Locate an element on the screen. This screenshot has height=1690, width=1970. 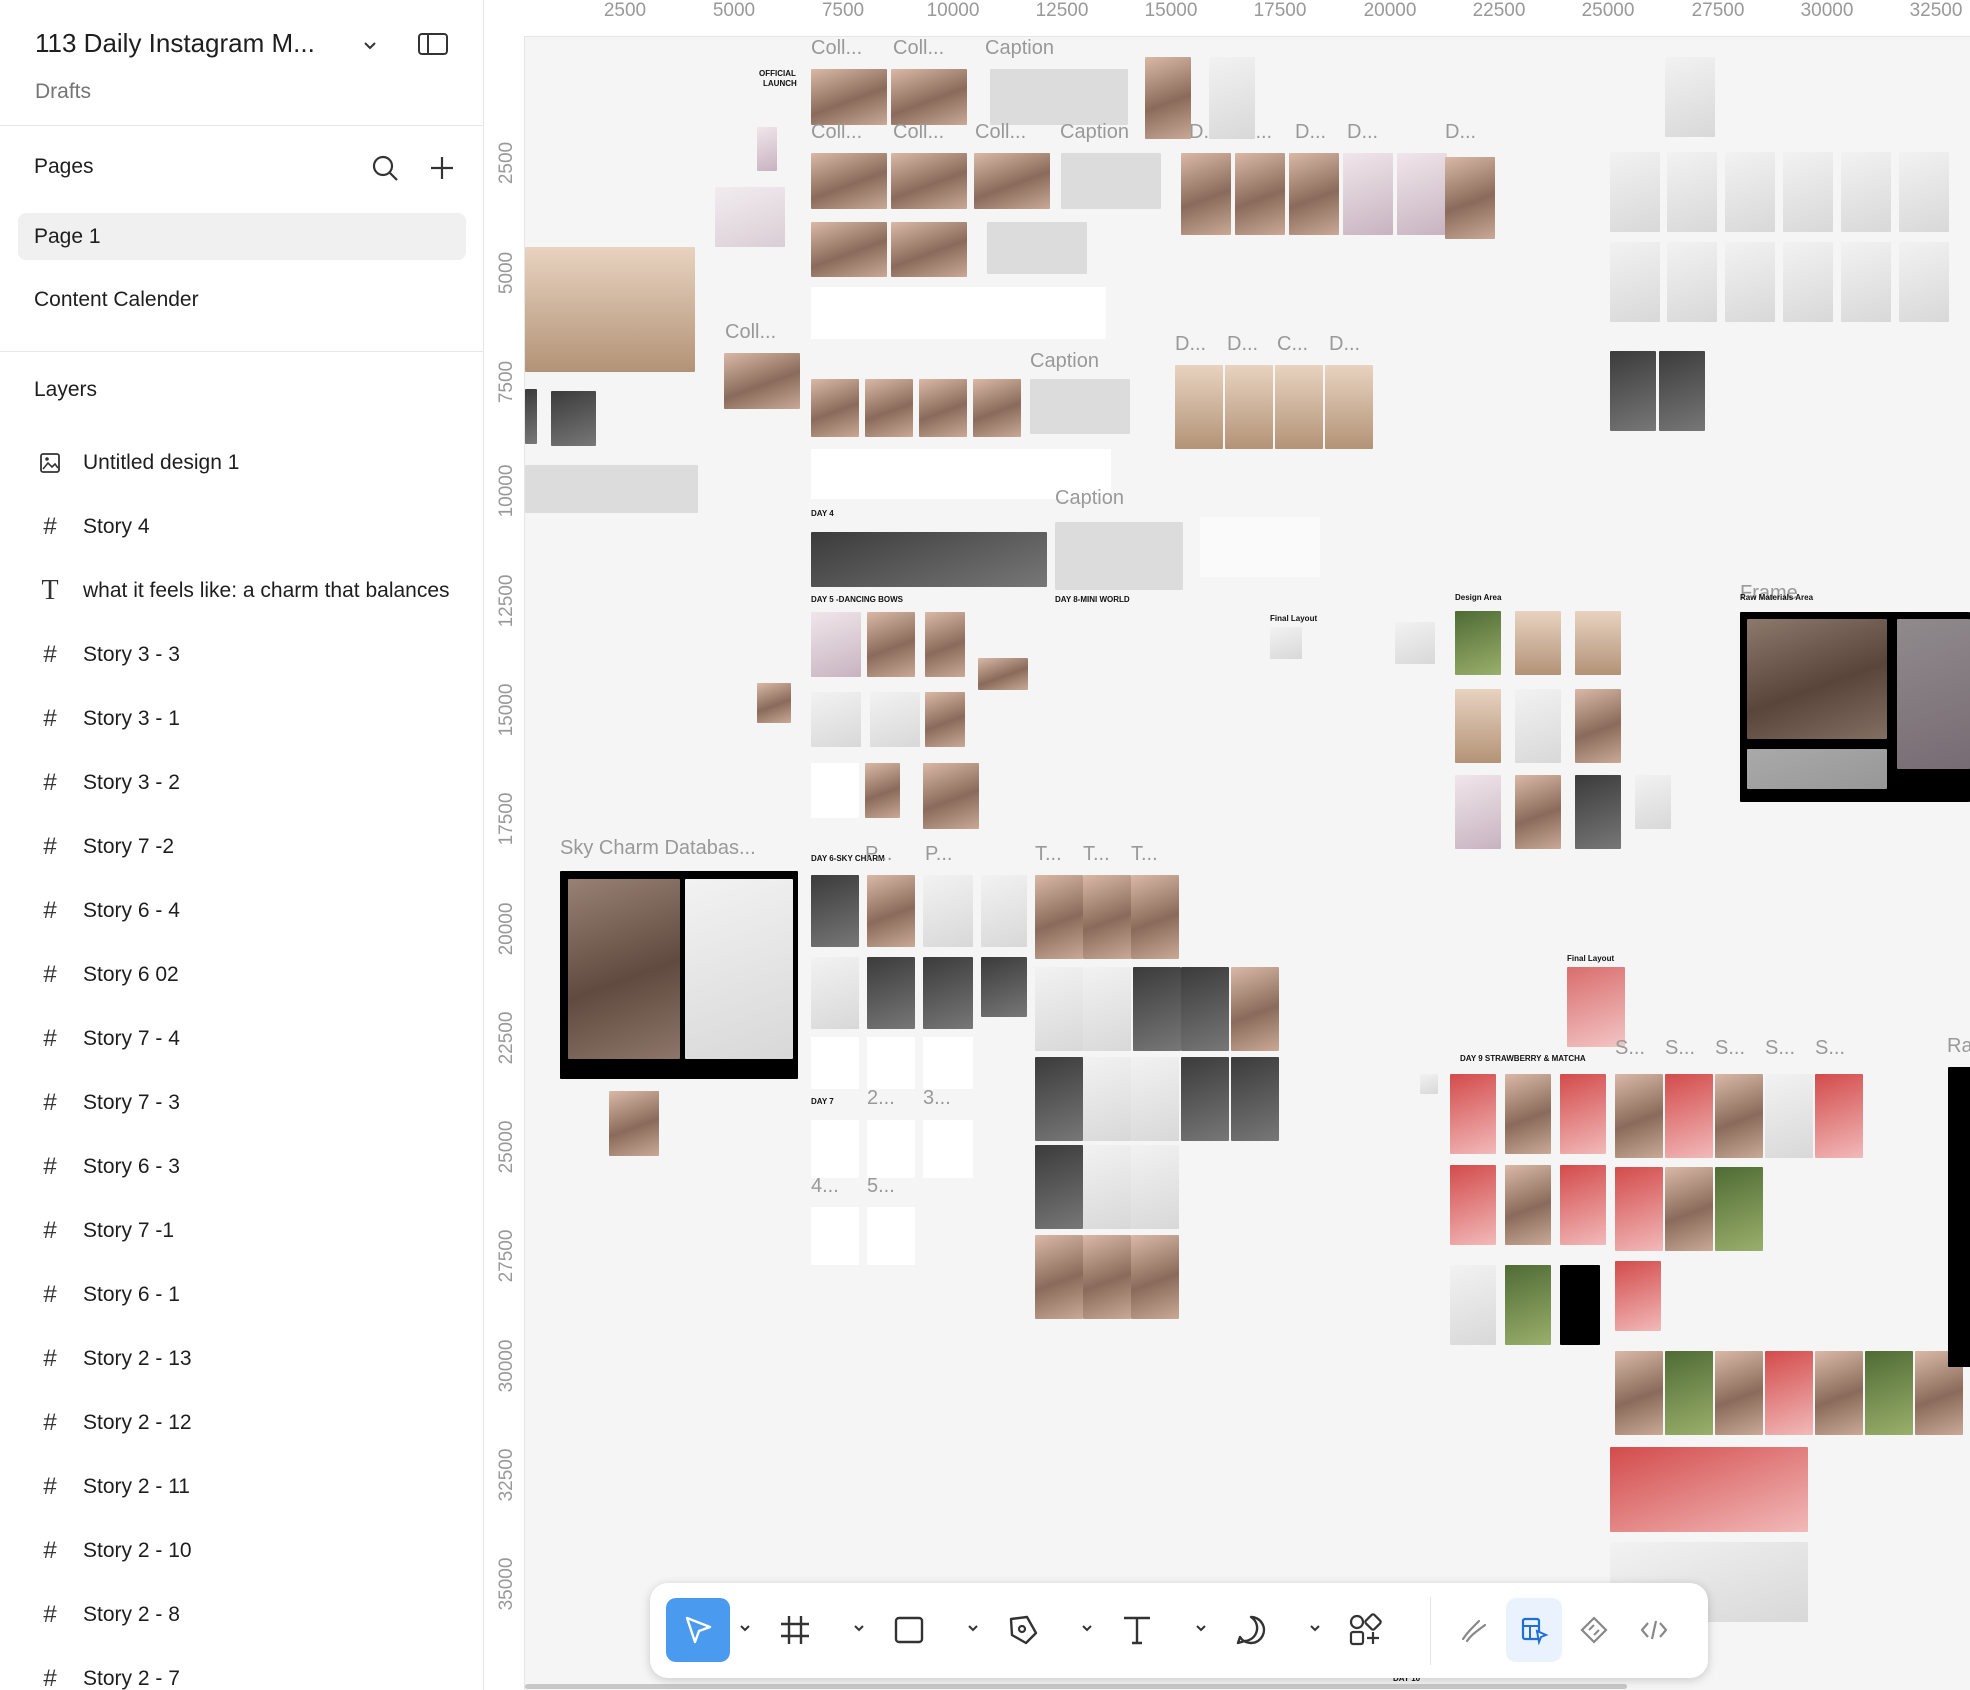
layer-item: # Story 6 - 4 is located at coordinates (241, 911).